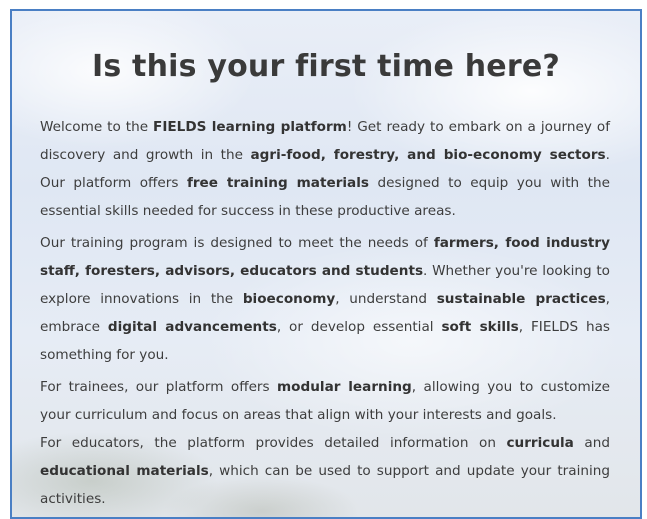  Describe the element at coordinates (325, 66) in the screenshot. I see `page-title: Is this your first time here?` at that location.